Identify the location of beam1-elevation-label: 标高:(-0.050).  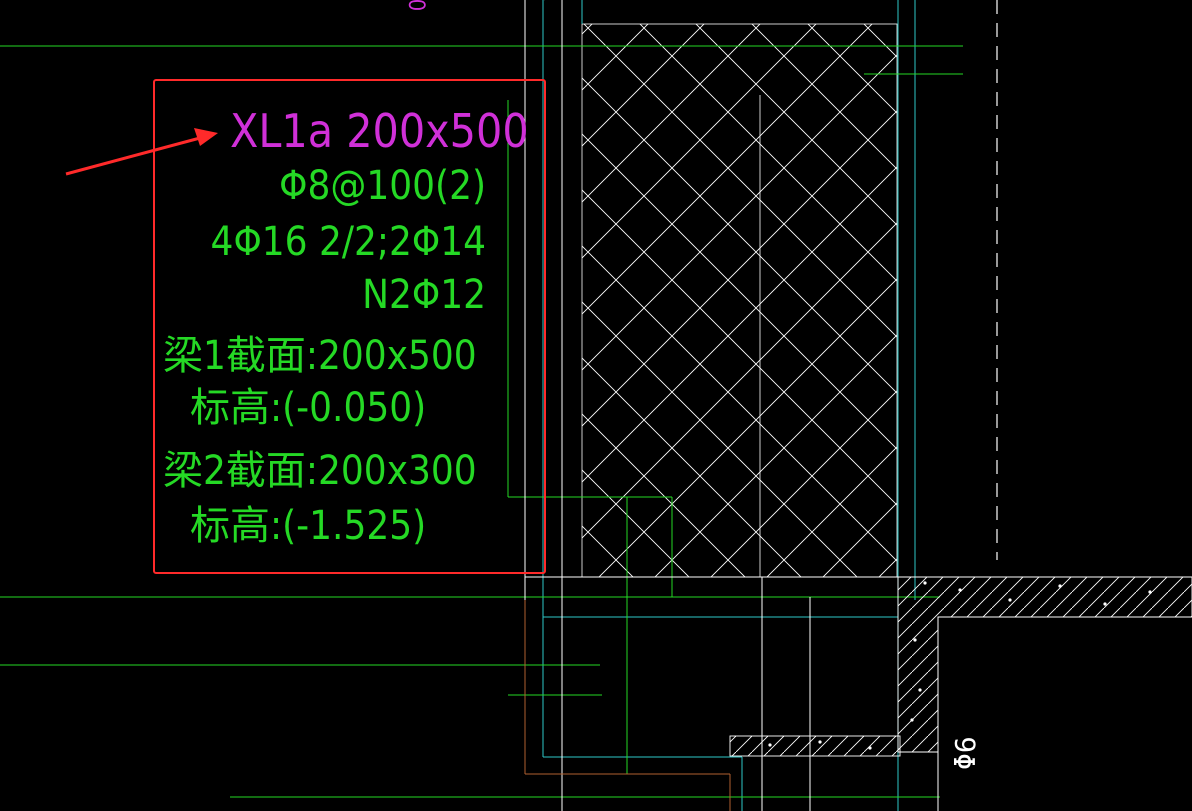
(308, 408).